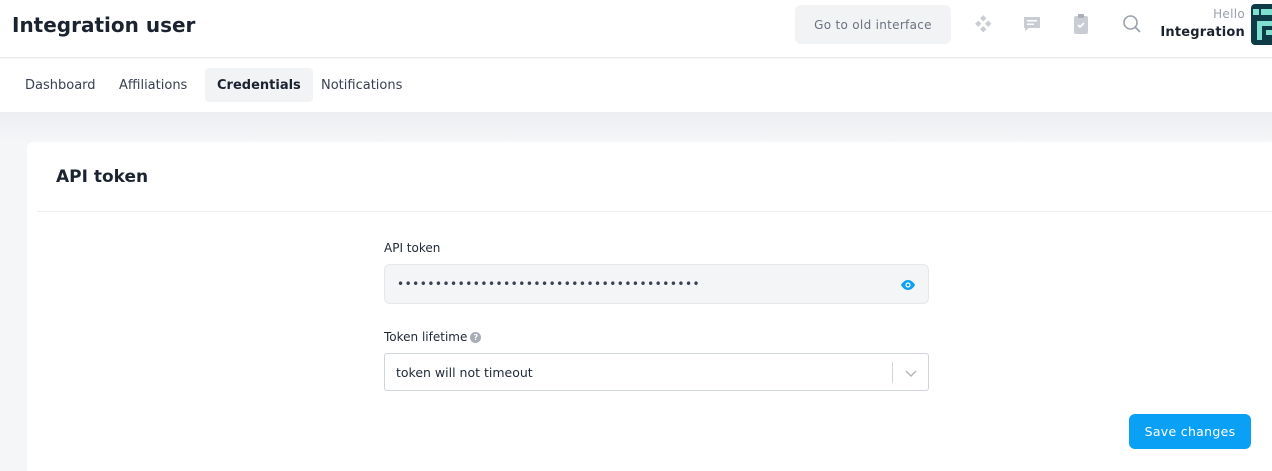 This screenshot has width=1272, height=471. What do you see at coordinates (104, 25) in the screenshot?
I see `page-title: Integration user` at bounding box center [104, 25].